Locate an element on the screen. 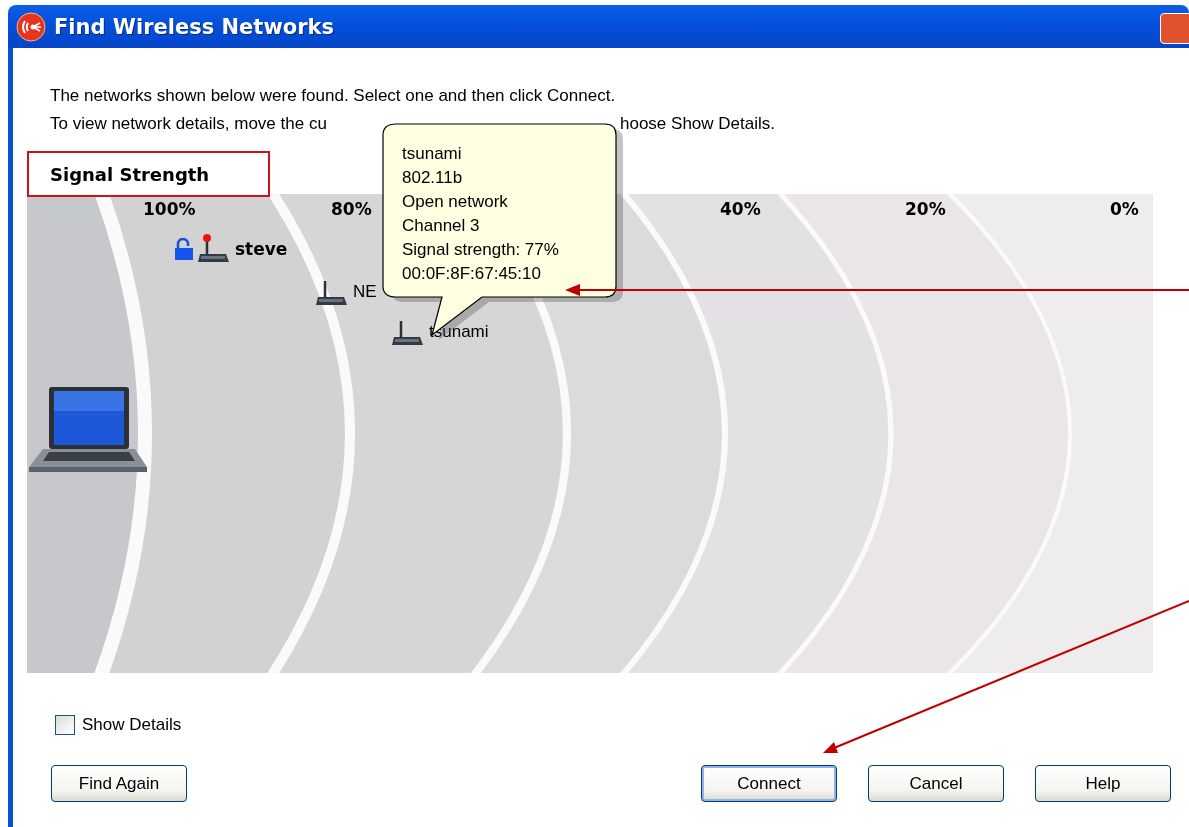 The image size is (1189, 827). dialog-button: Cancel is located at coordinates (936, 783).